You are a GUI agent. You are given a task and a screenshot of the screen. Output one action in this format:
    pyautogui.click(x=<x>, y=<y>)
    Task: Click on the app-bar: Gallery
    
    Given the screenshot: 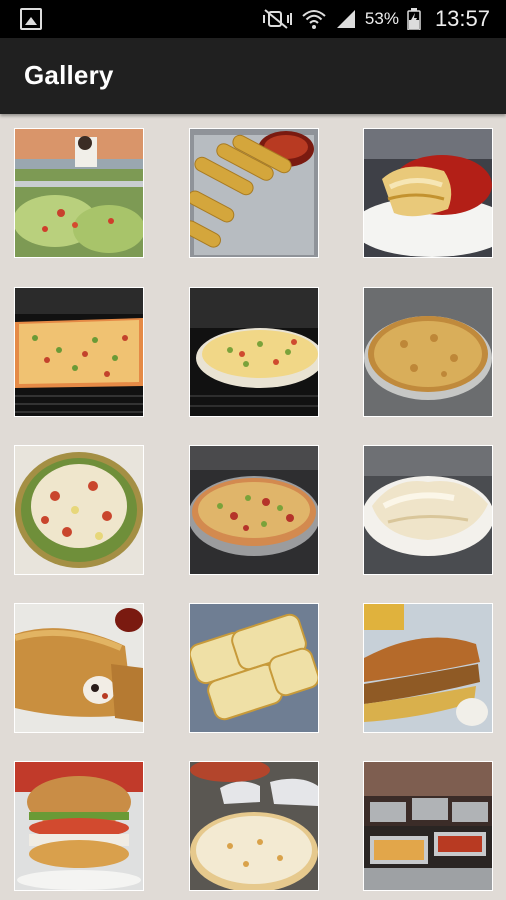 What is the action you would take?
    pyautogui.click(x=253, y=76)
    